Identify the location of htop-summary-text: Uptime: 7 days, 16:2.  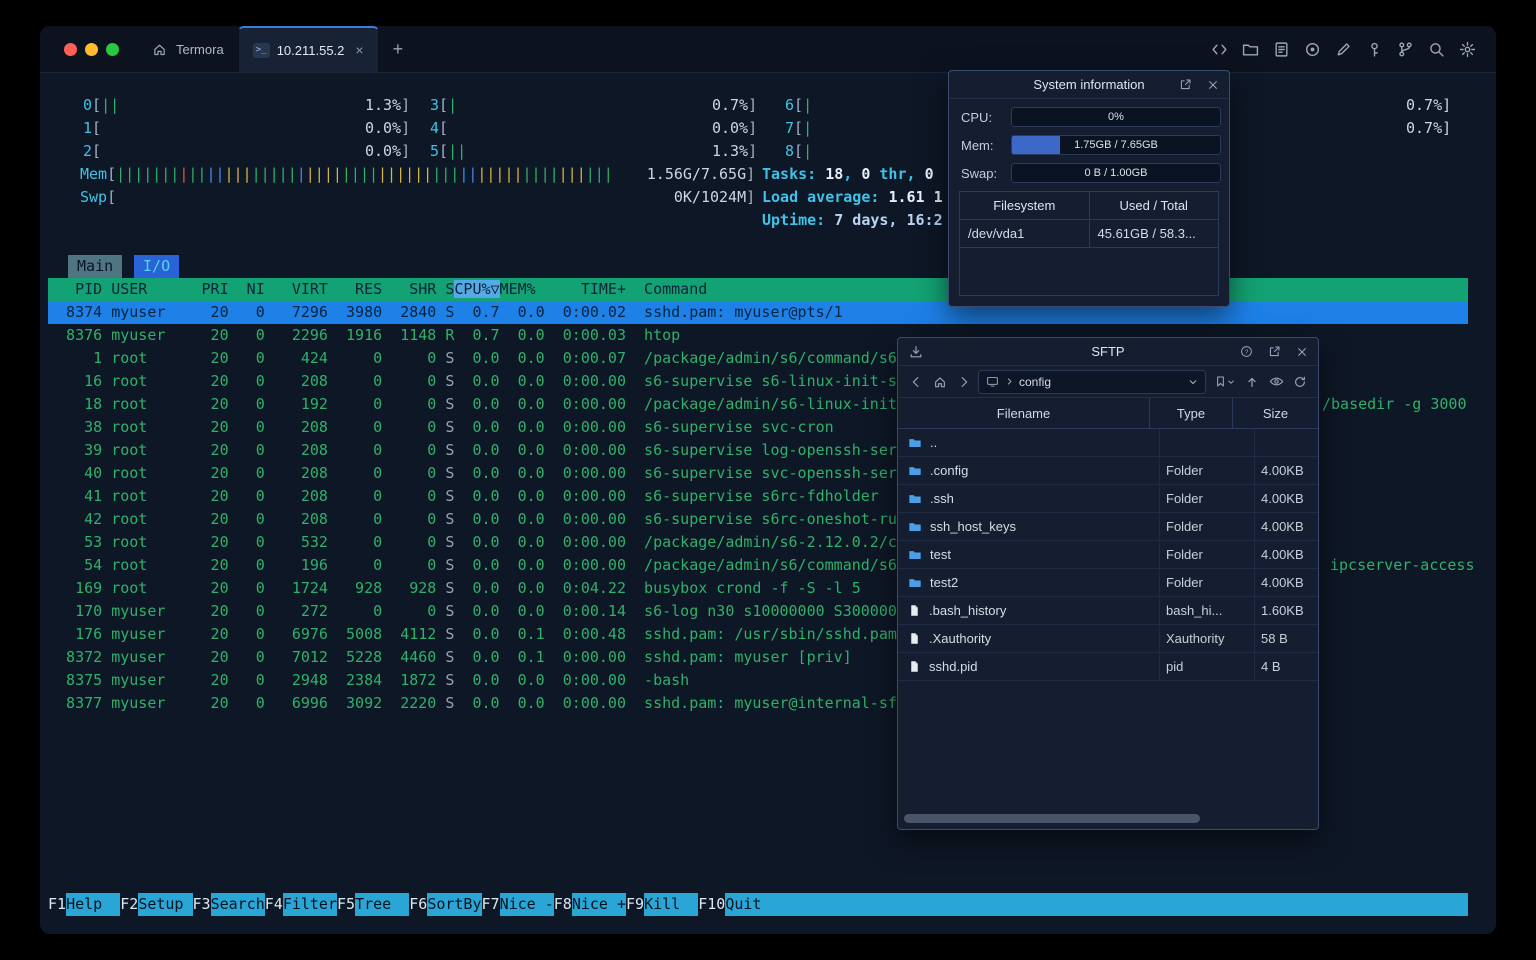
(852, 220).